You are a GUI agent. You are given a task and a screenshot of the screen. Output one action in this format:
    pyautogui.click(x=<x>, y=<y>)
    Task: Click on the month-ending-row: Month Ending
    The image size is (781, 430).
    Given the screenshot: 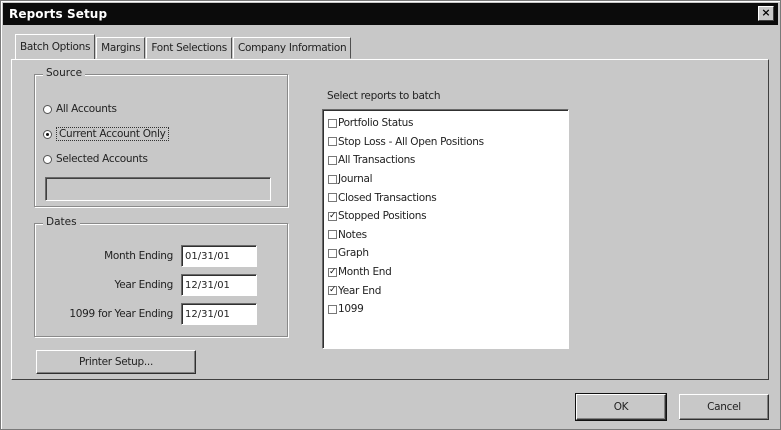 What is the action you would take?
    pyautogui.click(x=155, y=256)
    